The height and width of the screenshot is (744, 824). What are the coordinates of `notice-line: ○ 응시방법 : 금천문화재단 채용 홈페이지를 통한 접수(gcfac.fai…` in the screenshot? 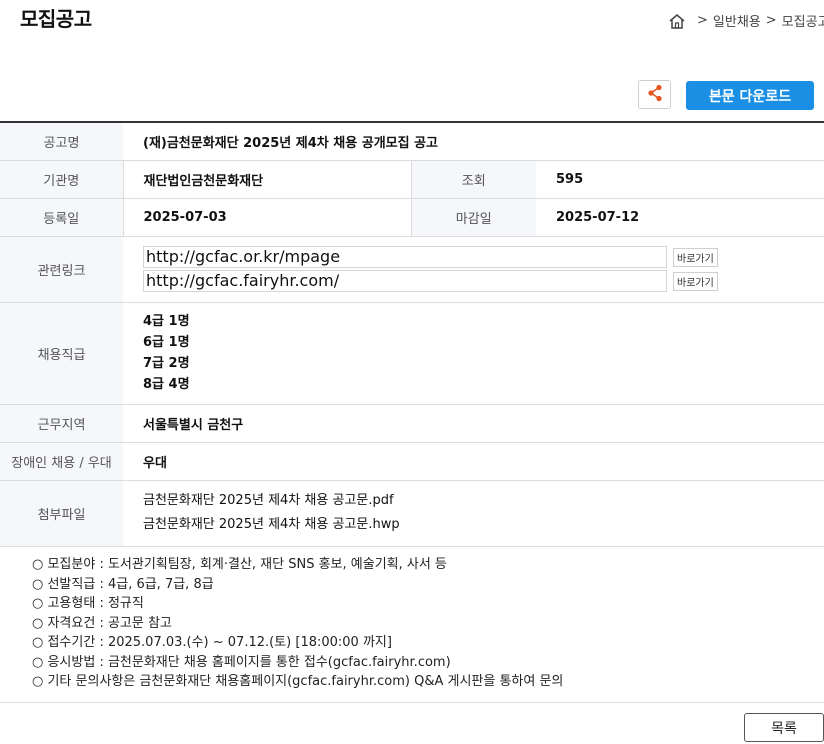 It's located at (241, 662).